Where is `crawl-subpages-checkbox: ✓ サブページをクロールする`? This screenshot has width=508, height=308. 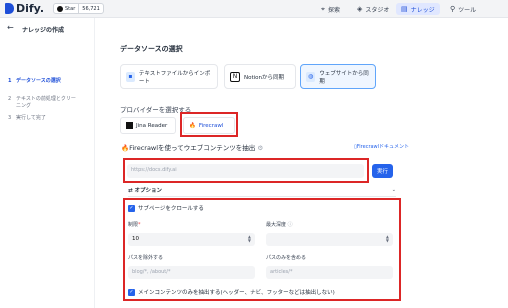
crawl-subpages-checkbox: ✓ サブページをクロールする is located at coordinates (166, 208).